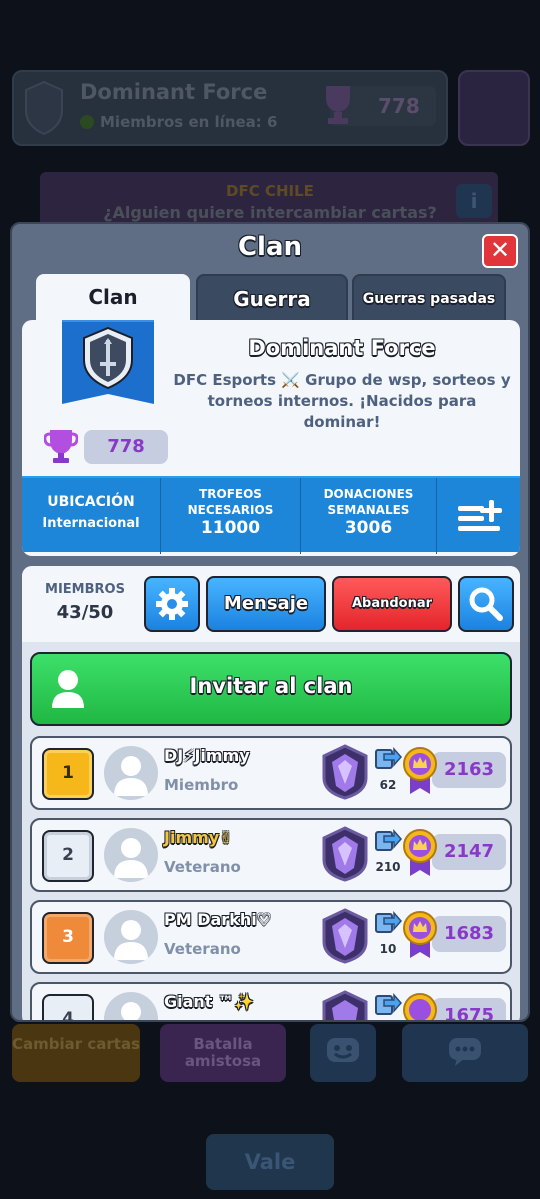 This screenshot has height=1199, width=540. I want to click on background-emote-button, so click(343, 1053).